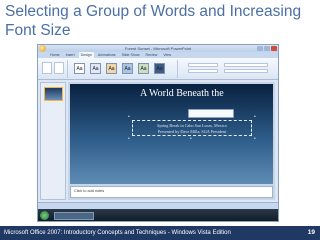  What do you see at coordinates (53, 94) in the screenshot?
I see `slide-thumbnail` at bounding box center [53, 94].